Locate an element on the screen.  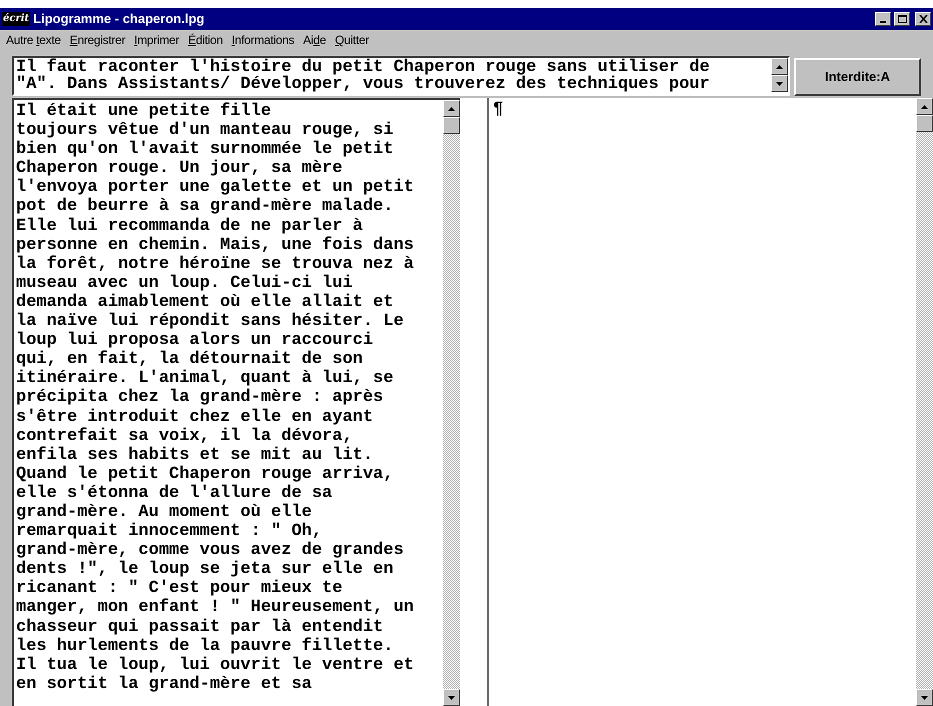
text-line: dents !", le loup se jeta sur elle en is located at coordinates (205, 570).